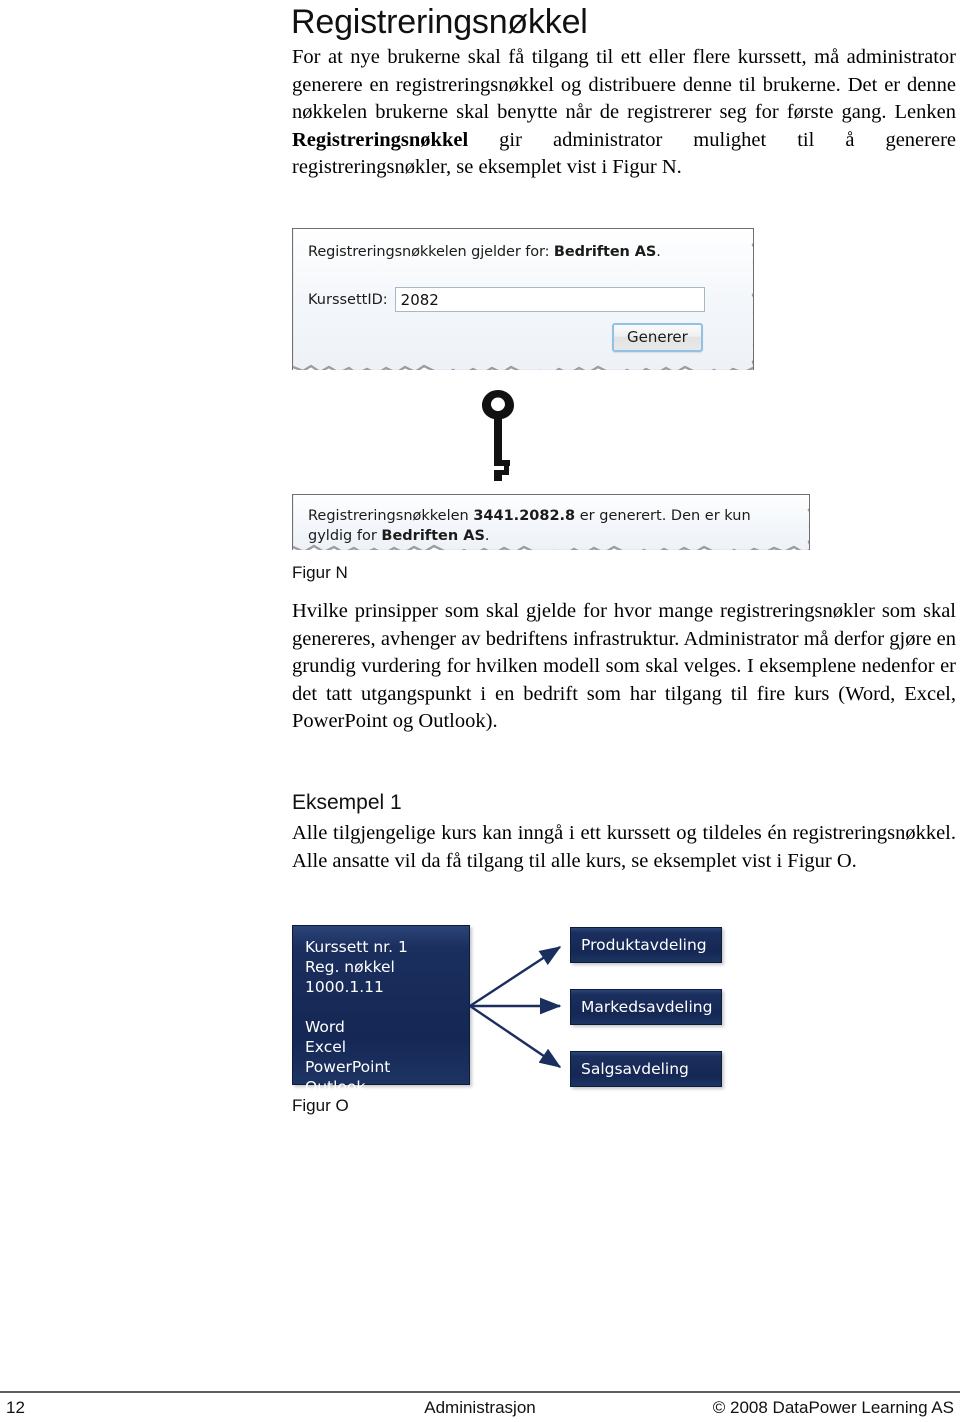  Describe the element at coordinates (347, 802) in the screenshot. I see `example-1-heading: Eksempel 1` at that location.